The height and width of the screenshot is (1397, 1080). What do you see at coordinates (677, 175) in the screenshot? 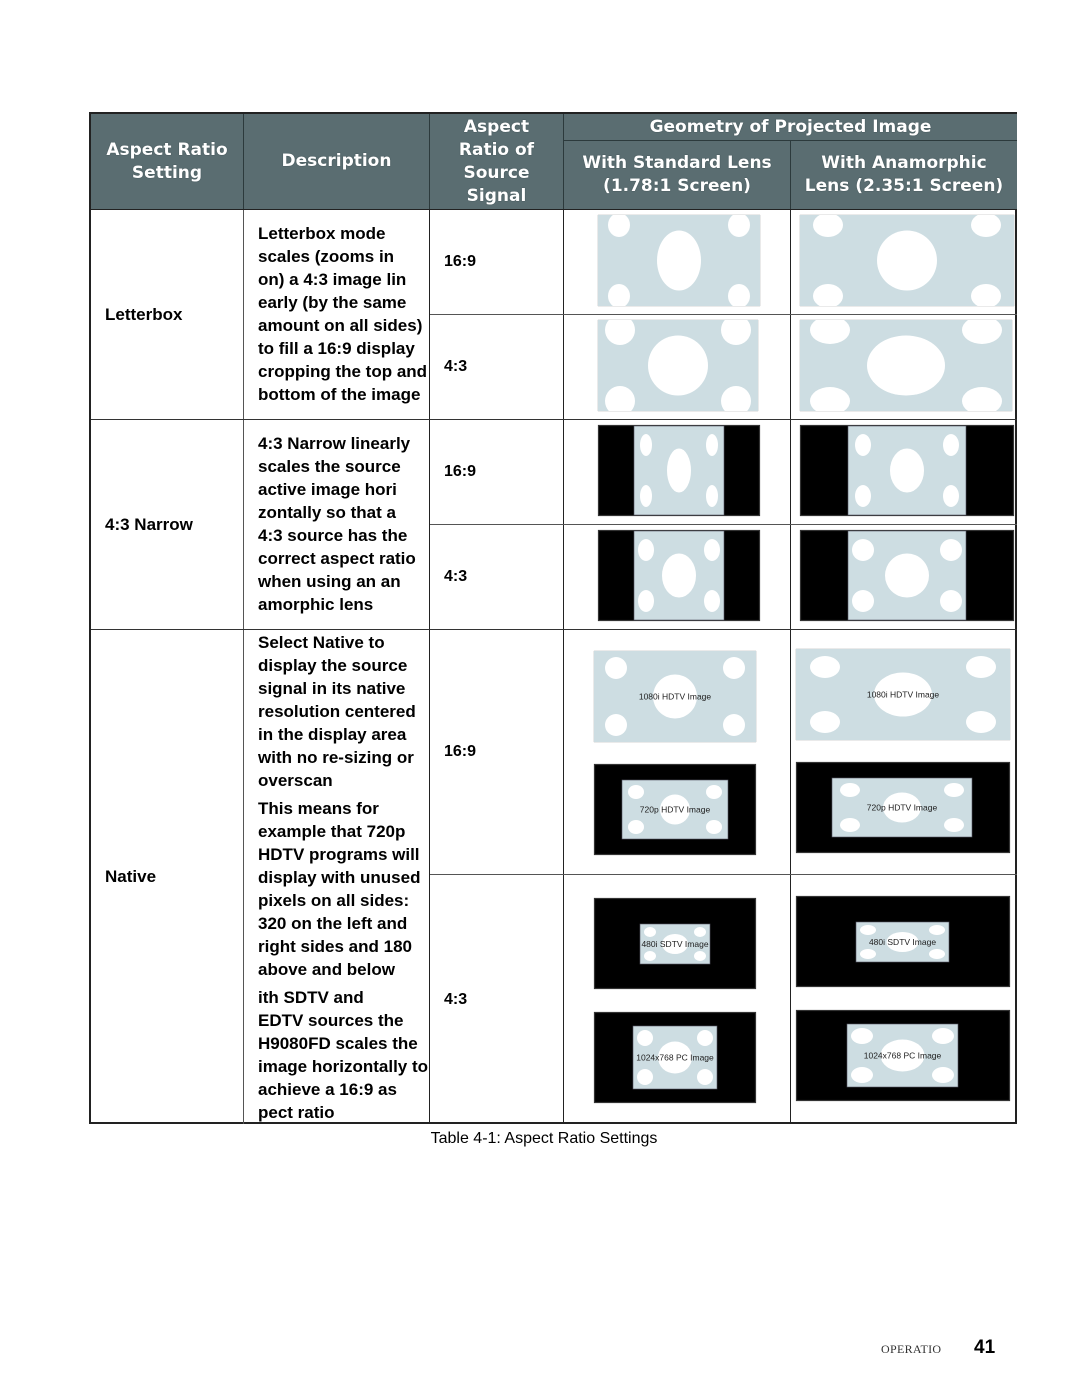
I see `header-standard-lens: With Standard Lens (1.78:1 Screen)` at bounding box center [677, 175].